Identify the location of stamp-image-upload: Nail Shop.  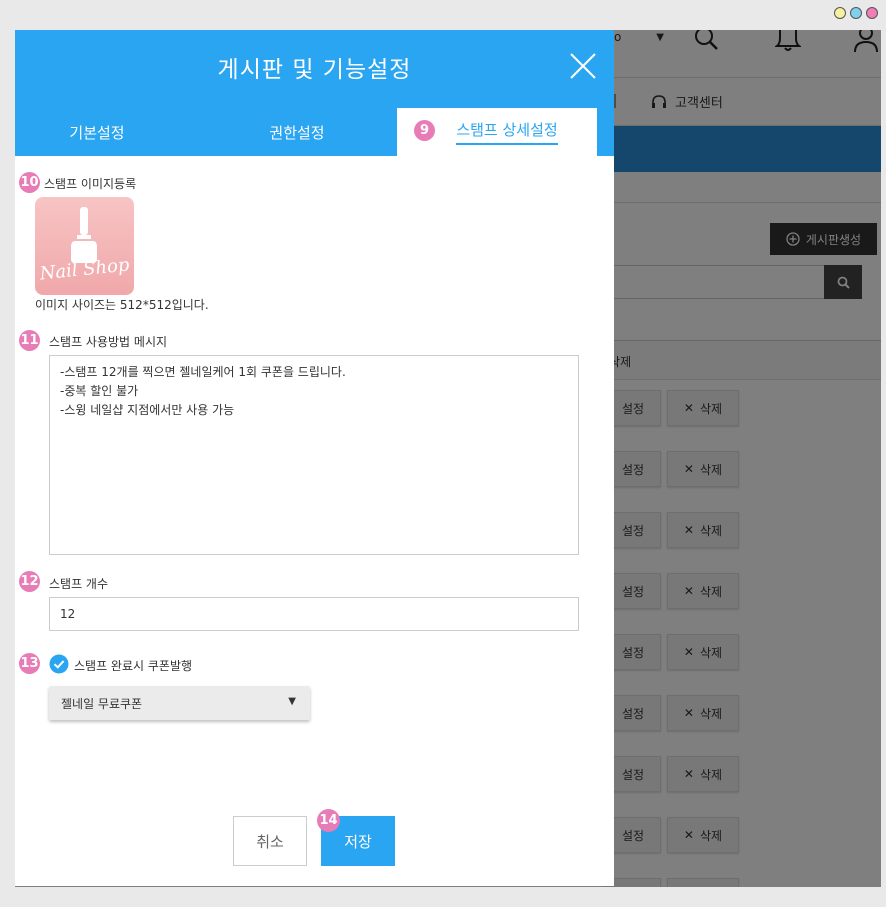
(84, 246).